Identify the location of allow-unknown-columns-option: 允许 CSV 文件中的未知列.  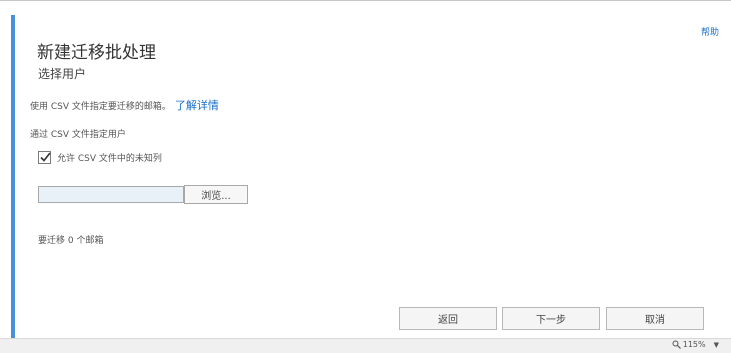
(100, 157).